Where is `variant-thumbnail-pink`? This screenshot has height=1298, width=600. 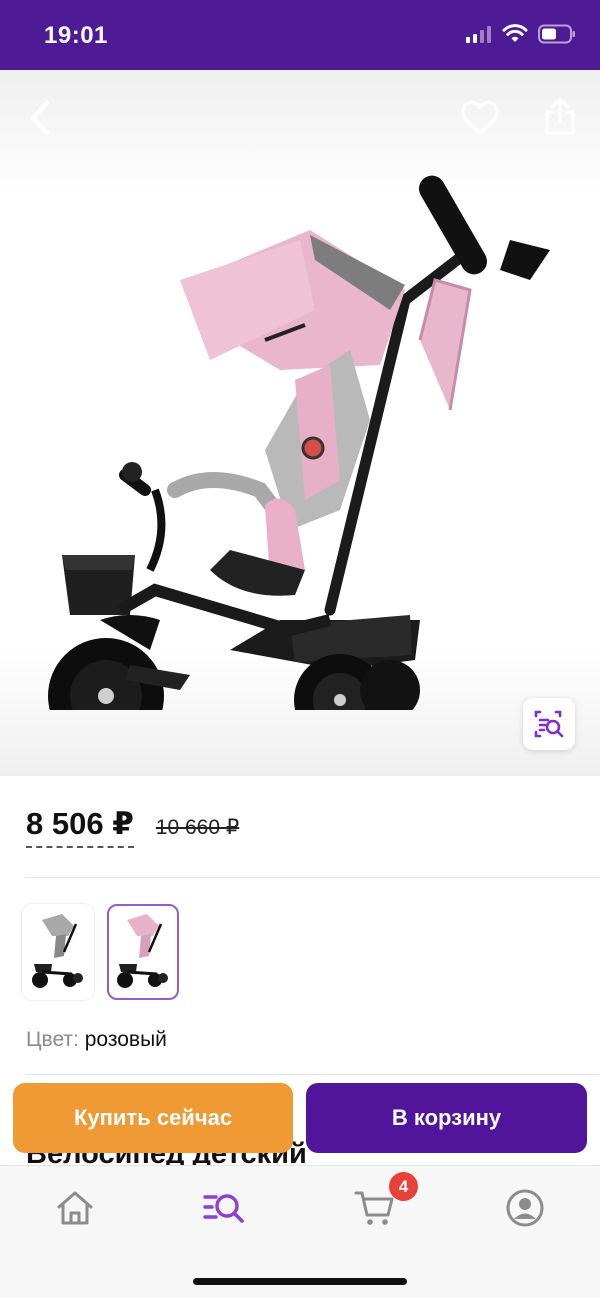 variant-thumbnail-pink is located at coordinates (142, 951).